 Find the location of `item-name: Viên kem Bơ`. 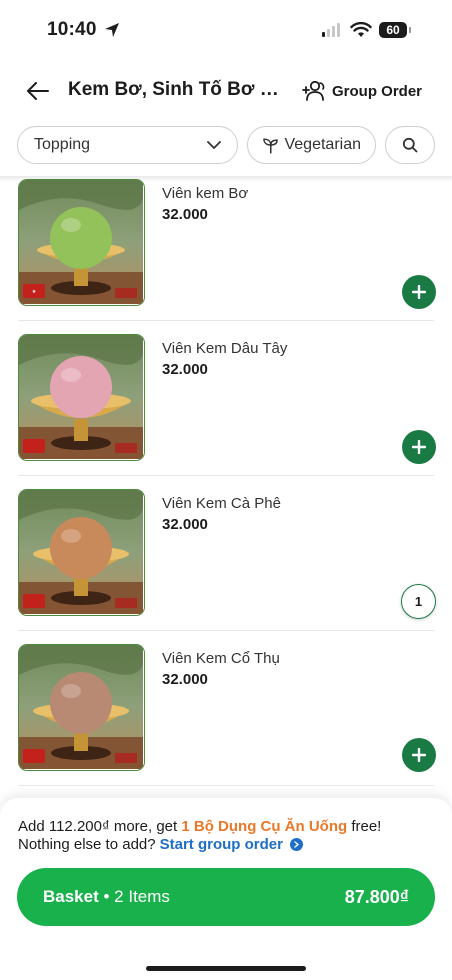

item-name: Viên kem Bơ is located at coordinates (205, 193).